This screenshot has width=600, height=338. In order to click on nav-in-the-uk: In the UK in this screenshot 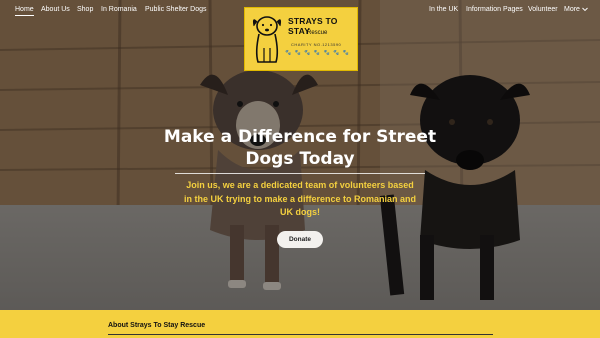, I will do `click(443, 9)`.